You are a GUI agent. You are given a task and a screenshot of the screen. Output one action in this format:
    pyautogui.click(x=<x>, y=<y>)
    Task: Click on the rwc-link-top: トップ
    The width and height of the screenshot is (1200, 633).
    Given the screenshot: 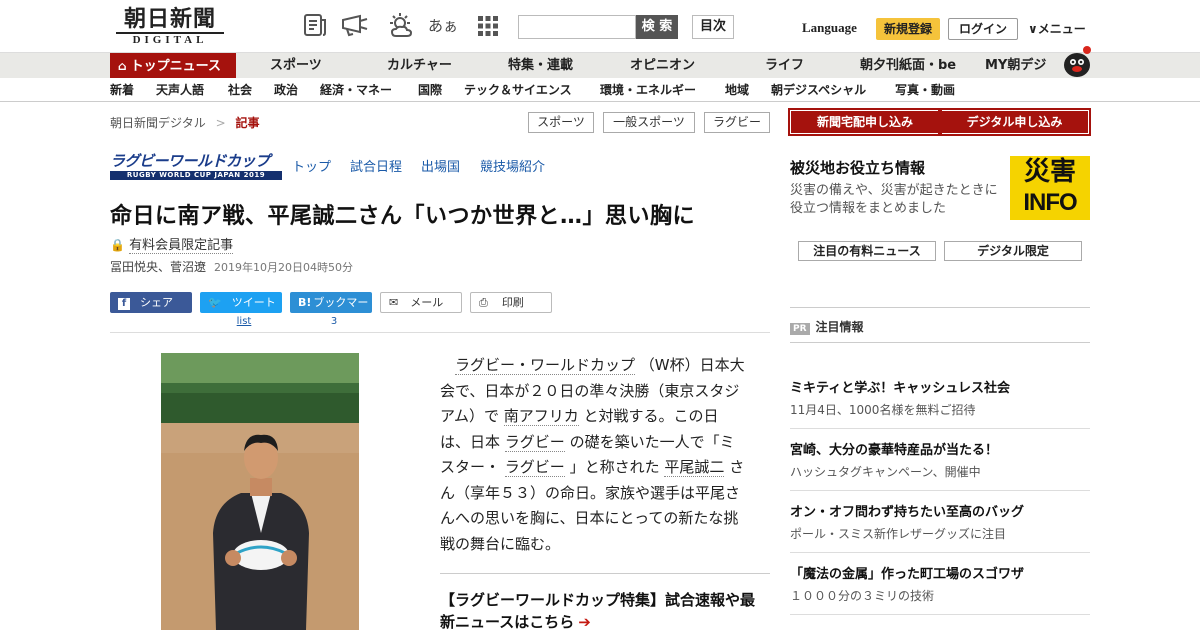 What is the action you would take?
    pyautogui.click(x=311, y=165)
    